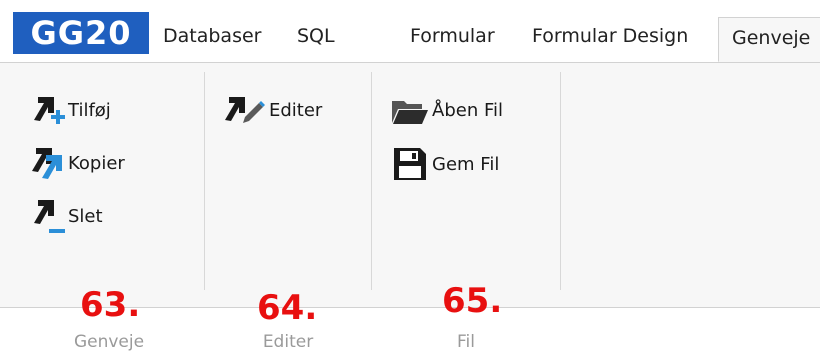  I want to click on tab-sql: SQL, so click(316, 36).